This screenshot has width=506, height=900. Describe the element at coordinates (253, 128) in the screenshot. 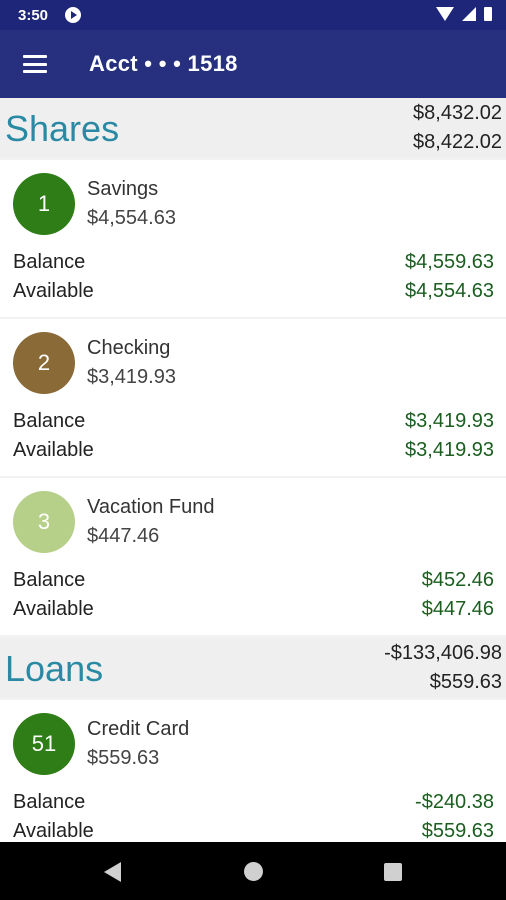

I see `shares-section-header: Shares $8,432.02 $8,422.02` at that location.